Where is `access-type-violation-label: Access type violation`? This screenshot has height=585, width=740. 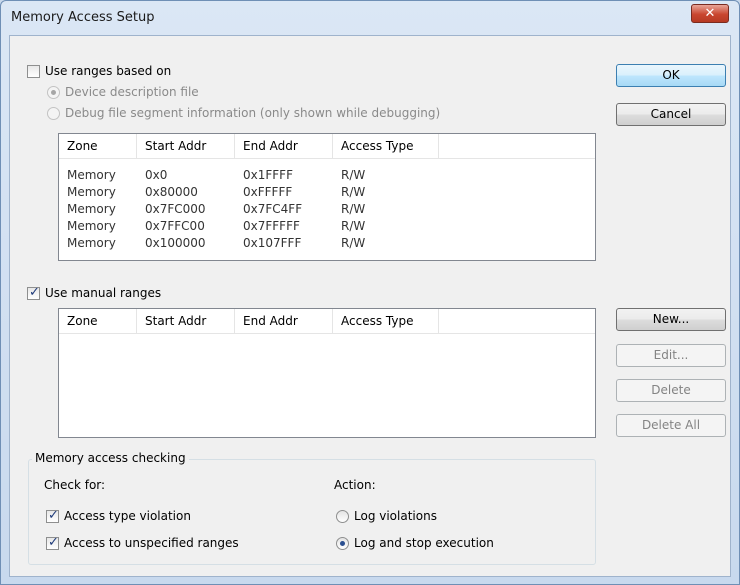
access-type-violation-label: Access type violation is located at coordinates (127, 516).